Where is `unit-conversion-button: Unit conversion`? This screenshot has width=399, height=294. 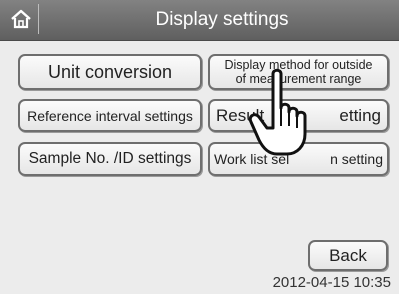 unit-conversion-button: Unit conversion is located at coordinates (110, 72).